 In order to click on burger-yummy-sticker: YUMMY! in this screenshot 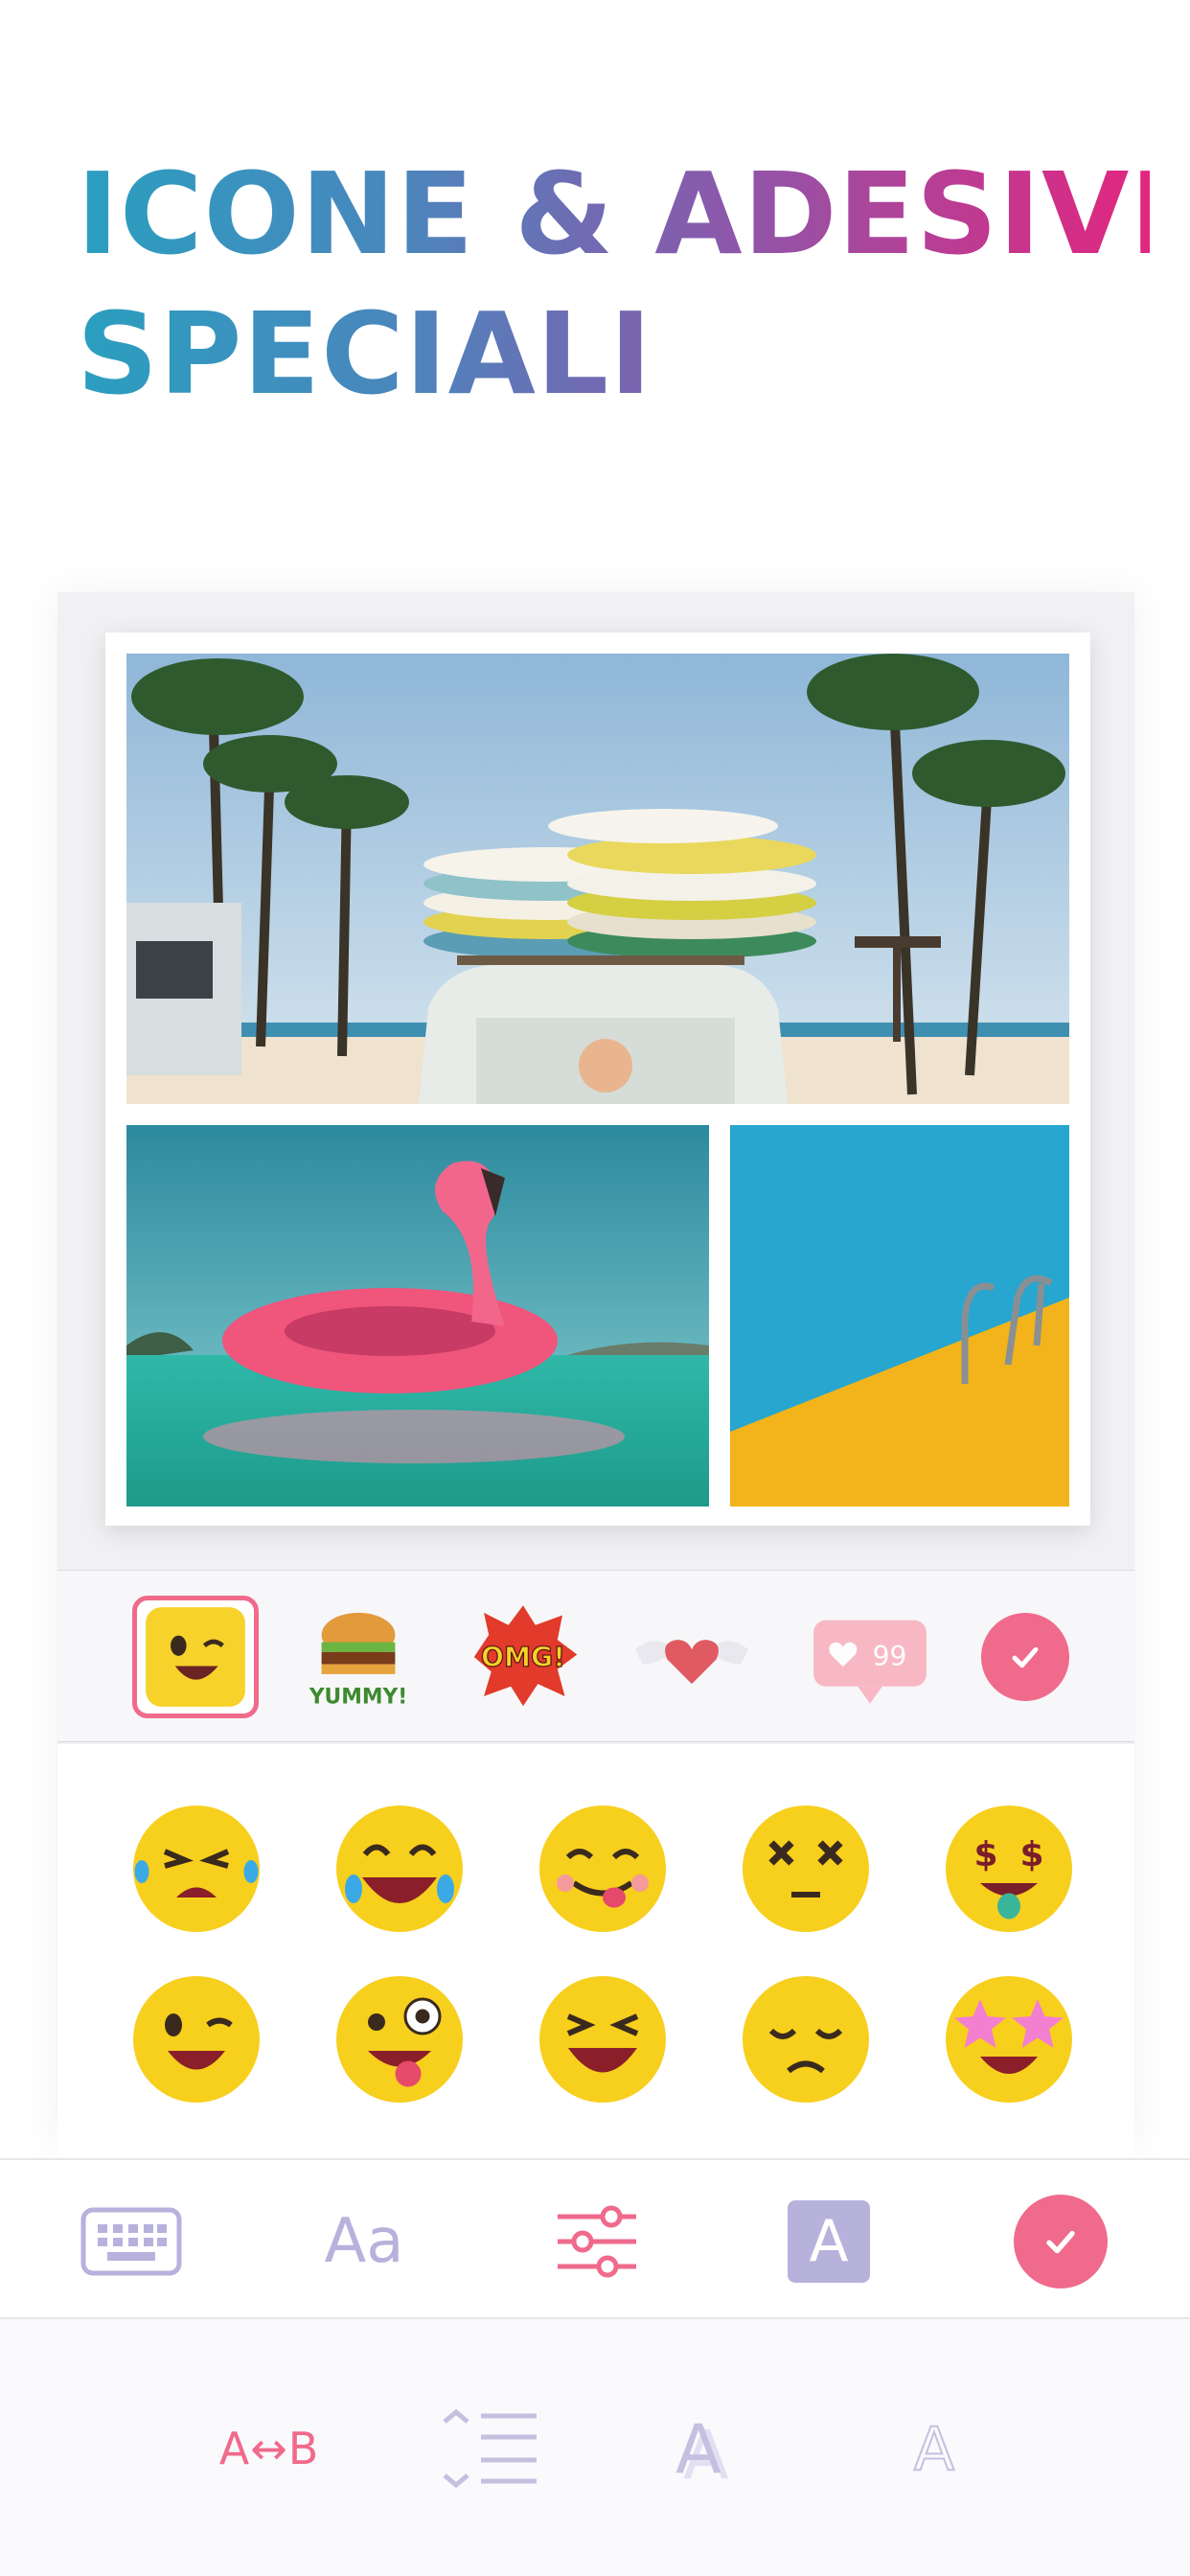, I will do `click(358, 1657)`.